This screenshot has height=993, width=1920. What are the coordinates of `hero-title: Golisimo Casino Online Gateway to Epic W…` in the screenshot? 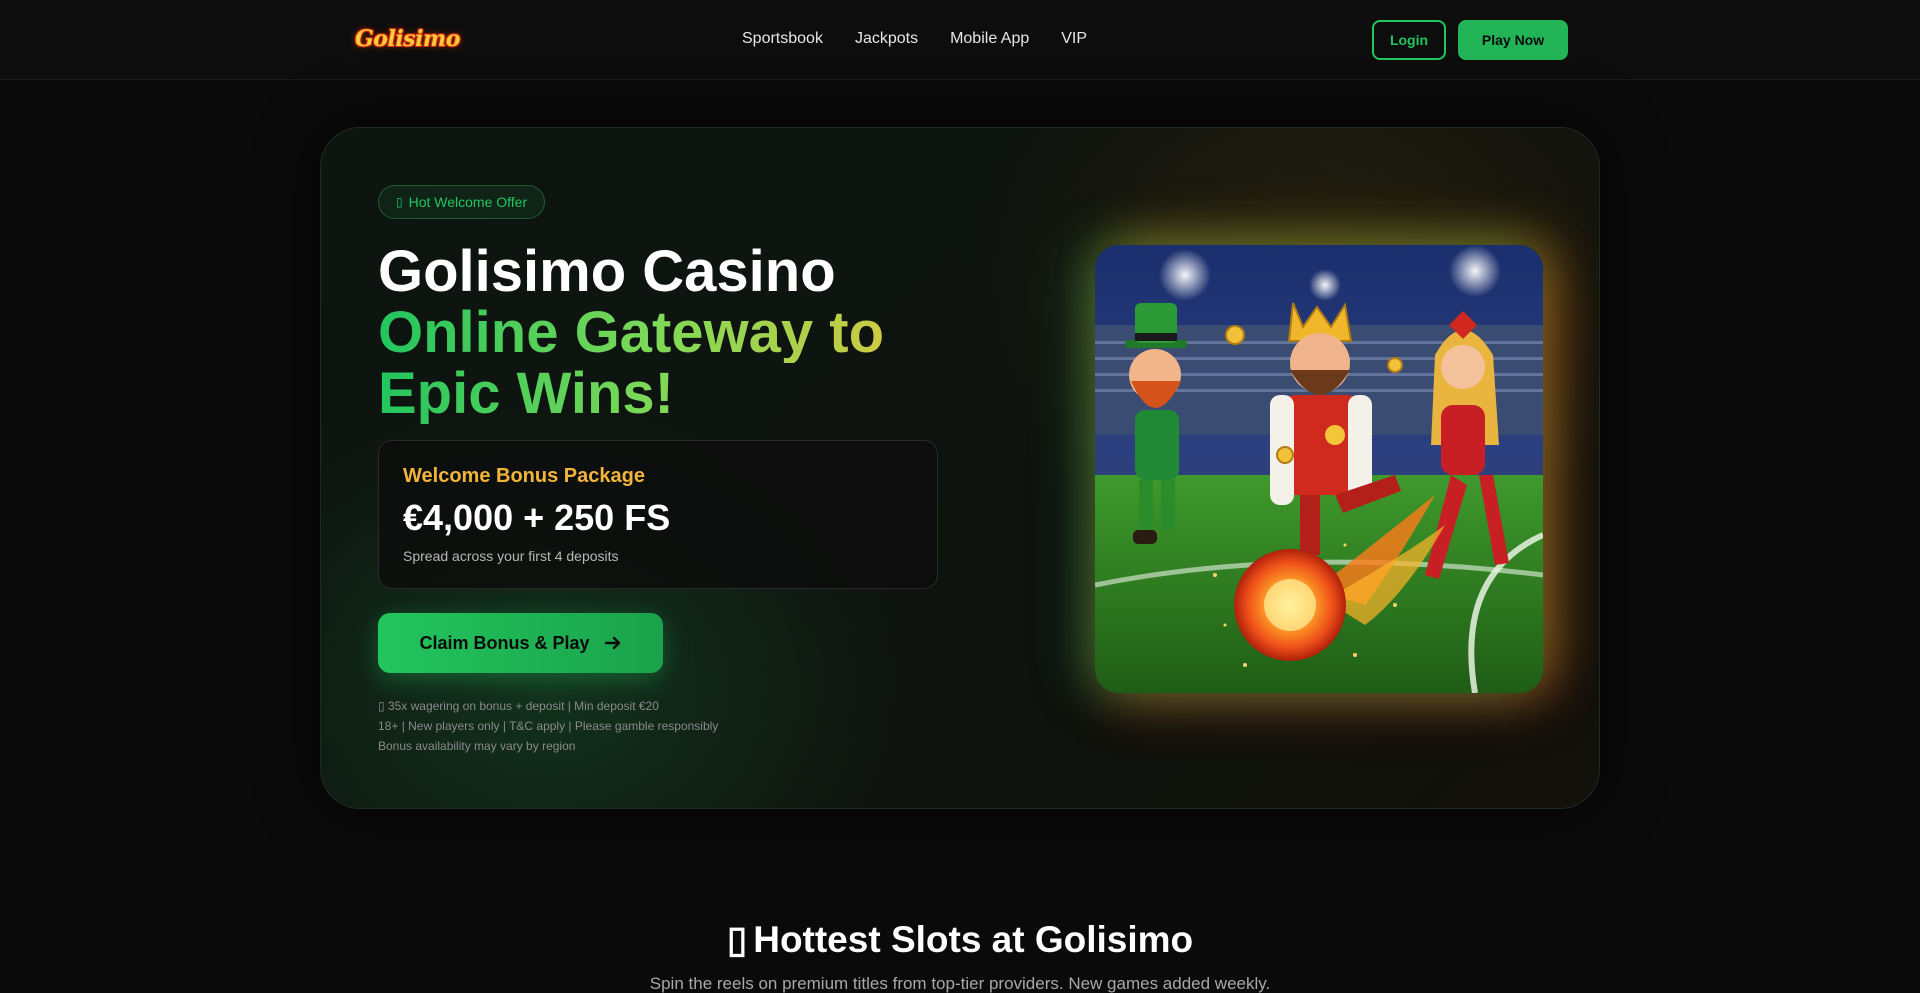 It's located at (688, 332).